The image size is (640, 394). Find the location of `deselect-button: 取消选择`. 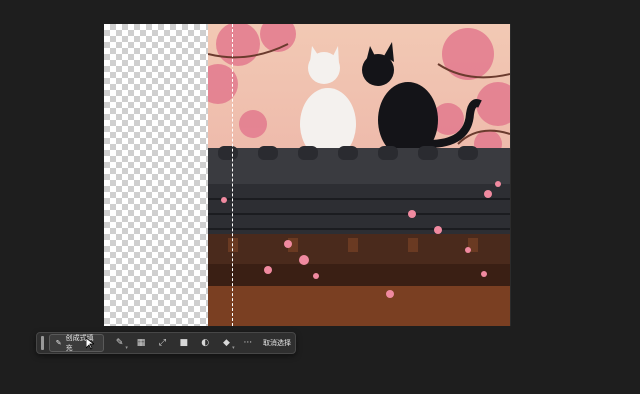

deselect-button: 取消选择 is located at coordinates (277, 343).